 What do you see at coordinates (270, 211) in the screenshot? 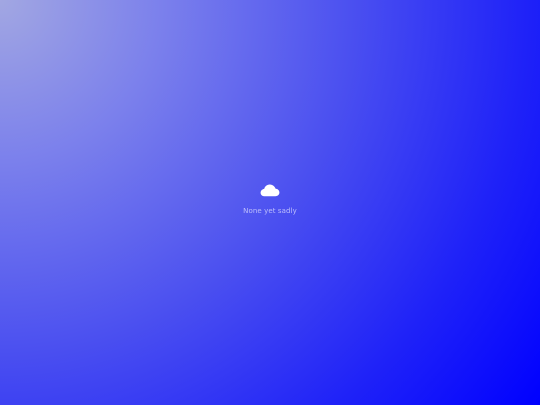
I see `empty-state-message: None yet sadly` at bounding box center [270, 211].